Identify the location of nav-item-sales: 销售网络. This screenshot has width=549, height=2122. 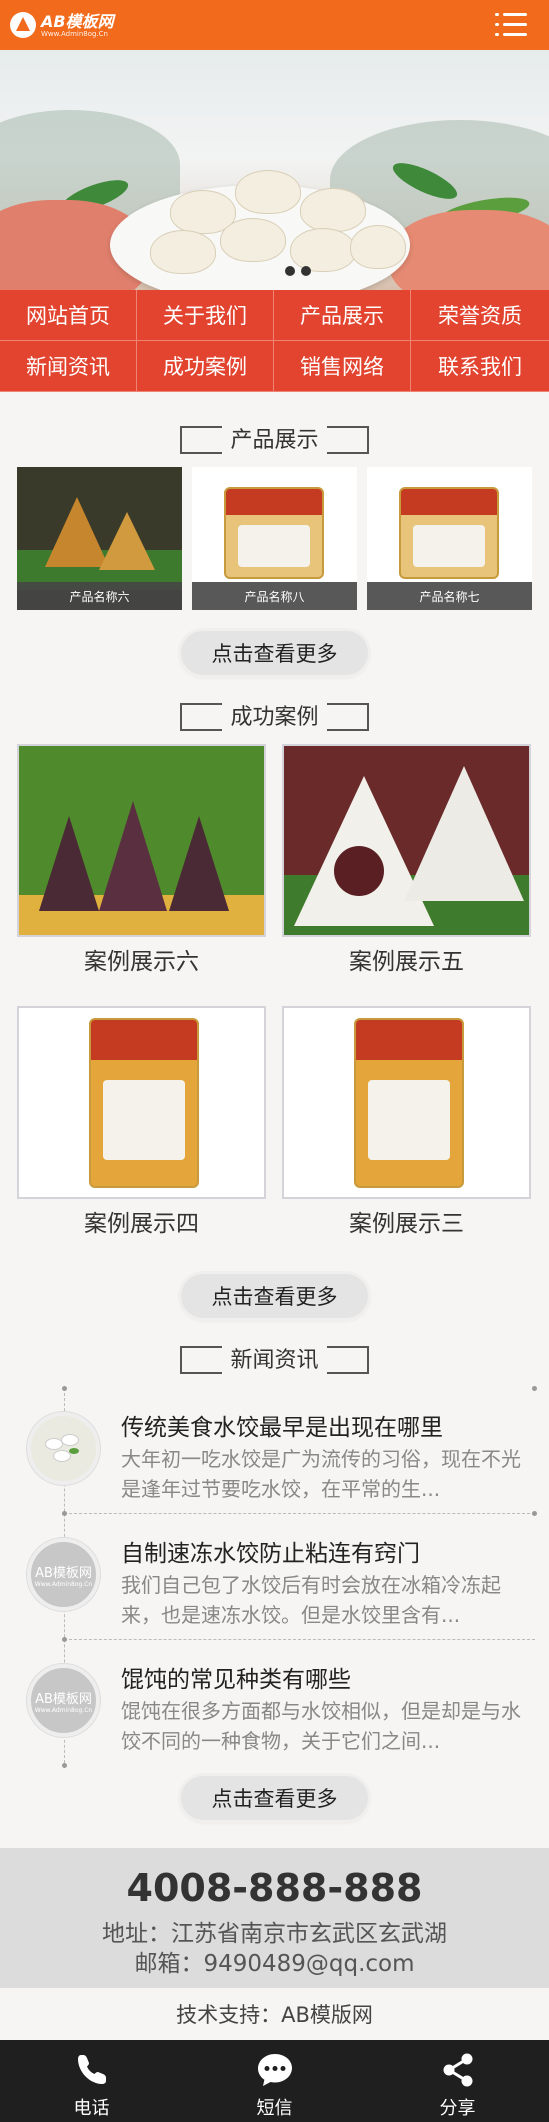
(342, 366).